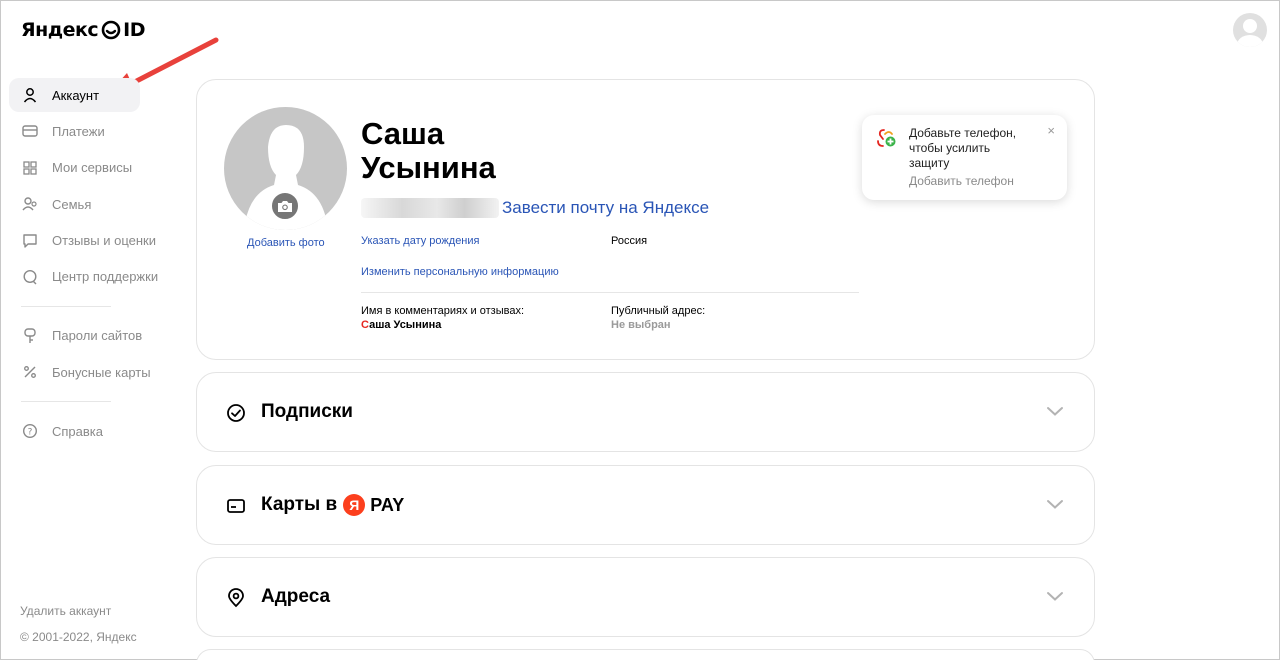  Describe the element at coordinates (30, 372) in the screenshot. I see `percent-icon` at that location.